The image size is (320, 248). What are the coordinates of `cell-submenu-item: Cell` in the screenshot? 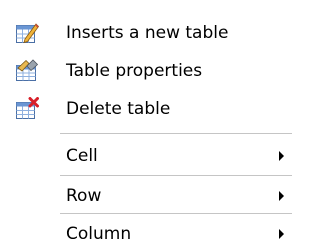 It's located at (146, 156).